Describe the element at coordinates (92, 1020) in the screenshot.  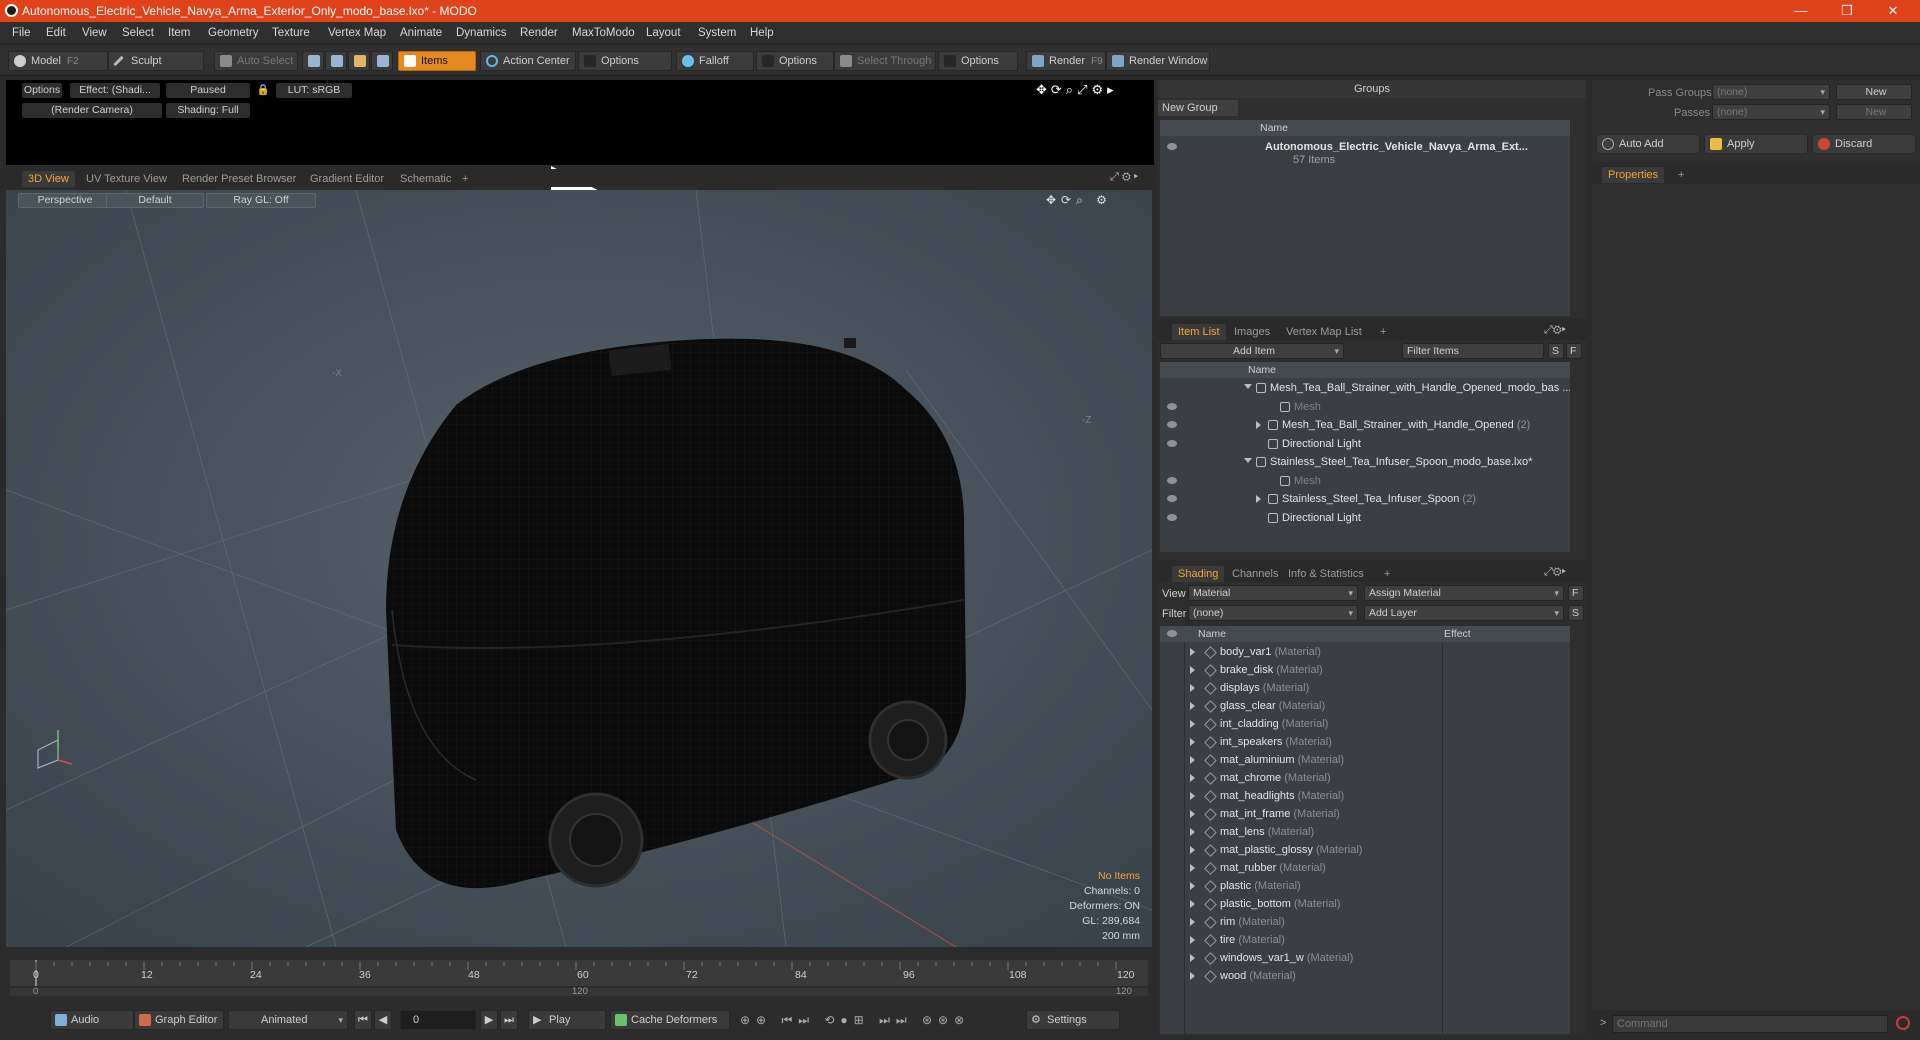
I see `audio-button: Audio` at that location.